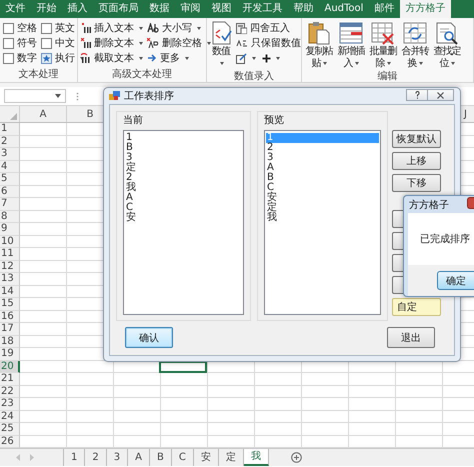 Image resolution: width=474 pixels, height=467 pixels. What do you see at coordinates (10, 192) in the screenshot?
I see `row-header: 6` at bounding box center [10, 192].